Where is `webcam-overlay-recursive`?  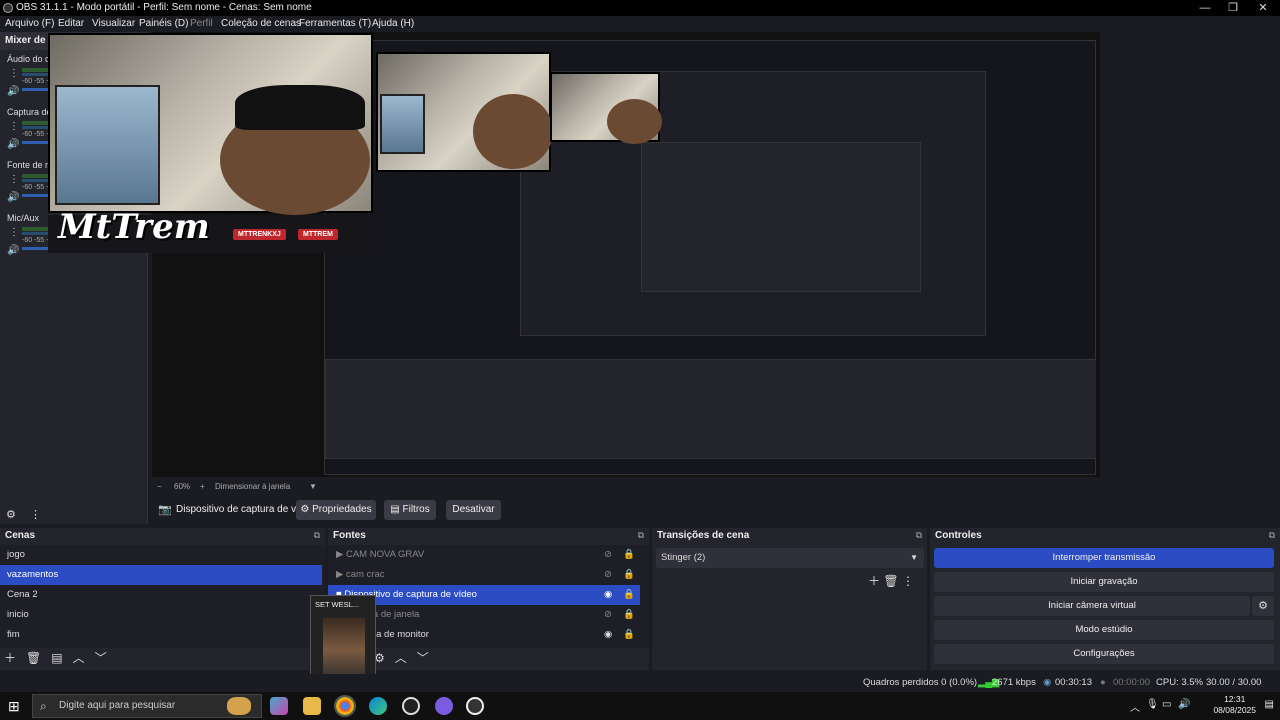
webcam-overlay-recursive is located at coordinates (606, 108).